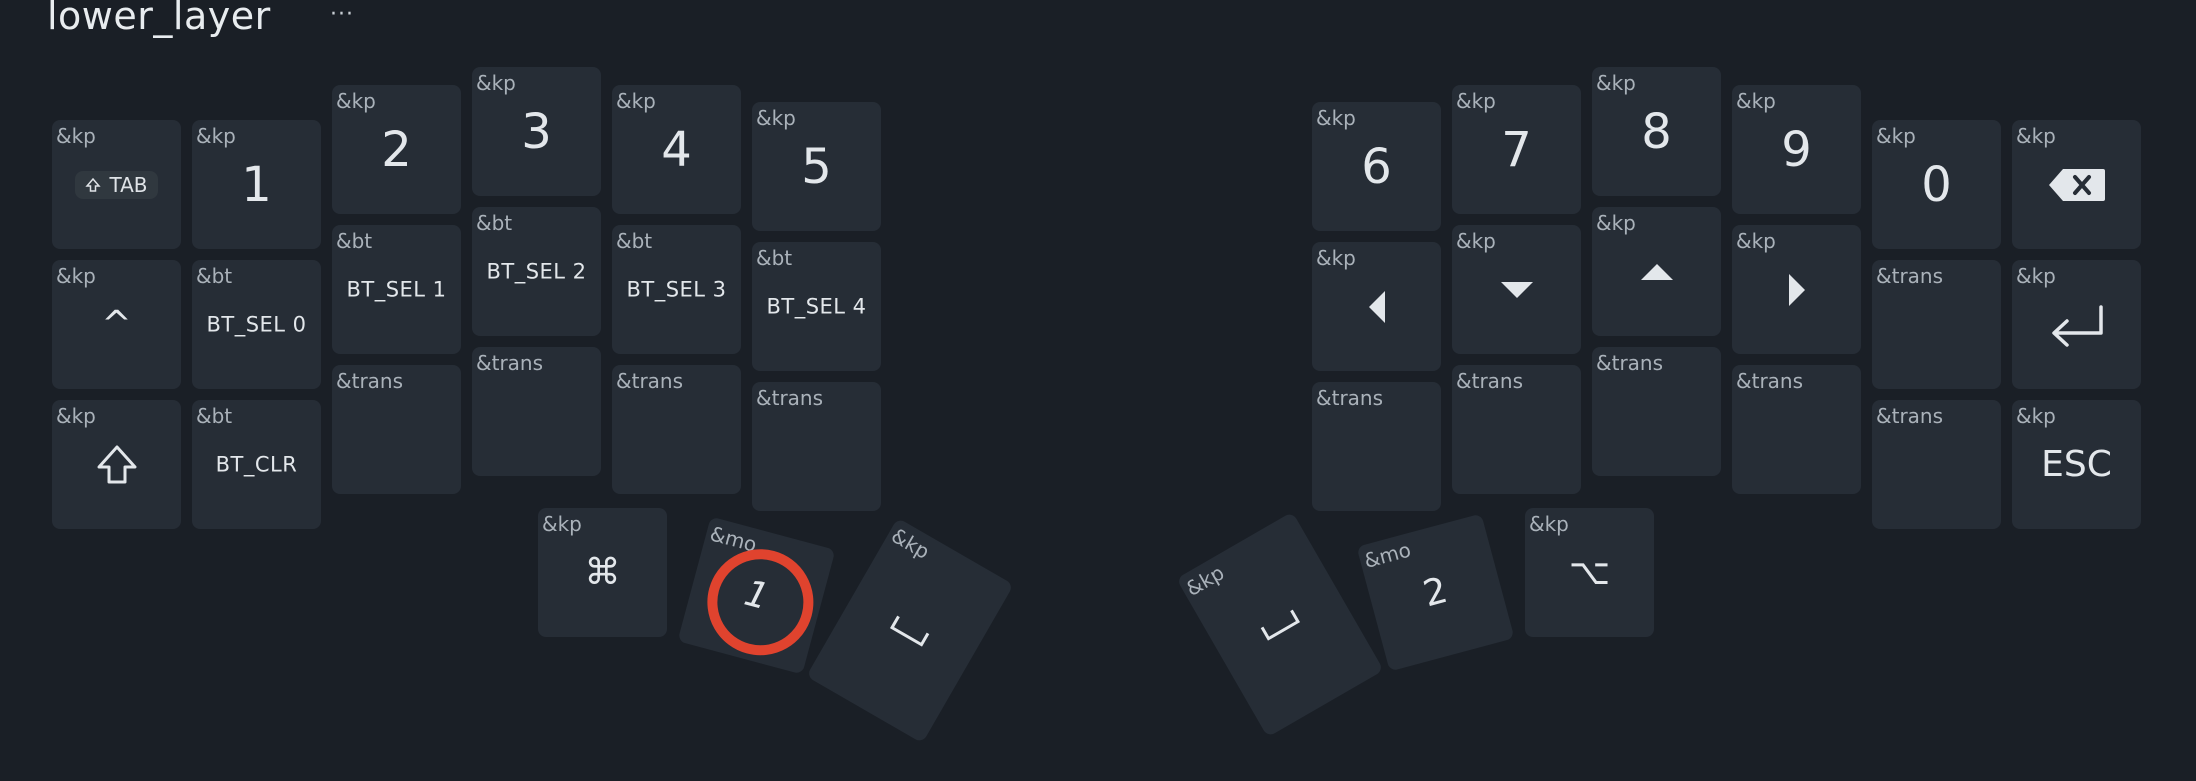 This screenshot has height=781, width=2196. What do you see at coordinates (676, 149) in the screenshot?
I see `key-4: &kp 4` at bounding box center [676, 149].